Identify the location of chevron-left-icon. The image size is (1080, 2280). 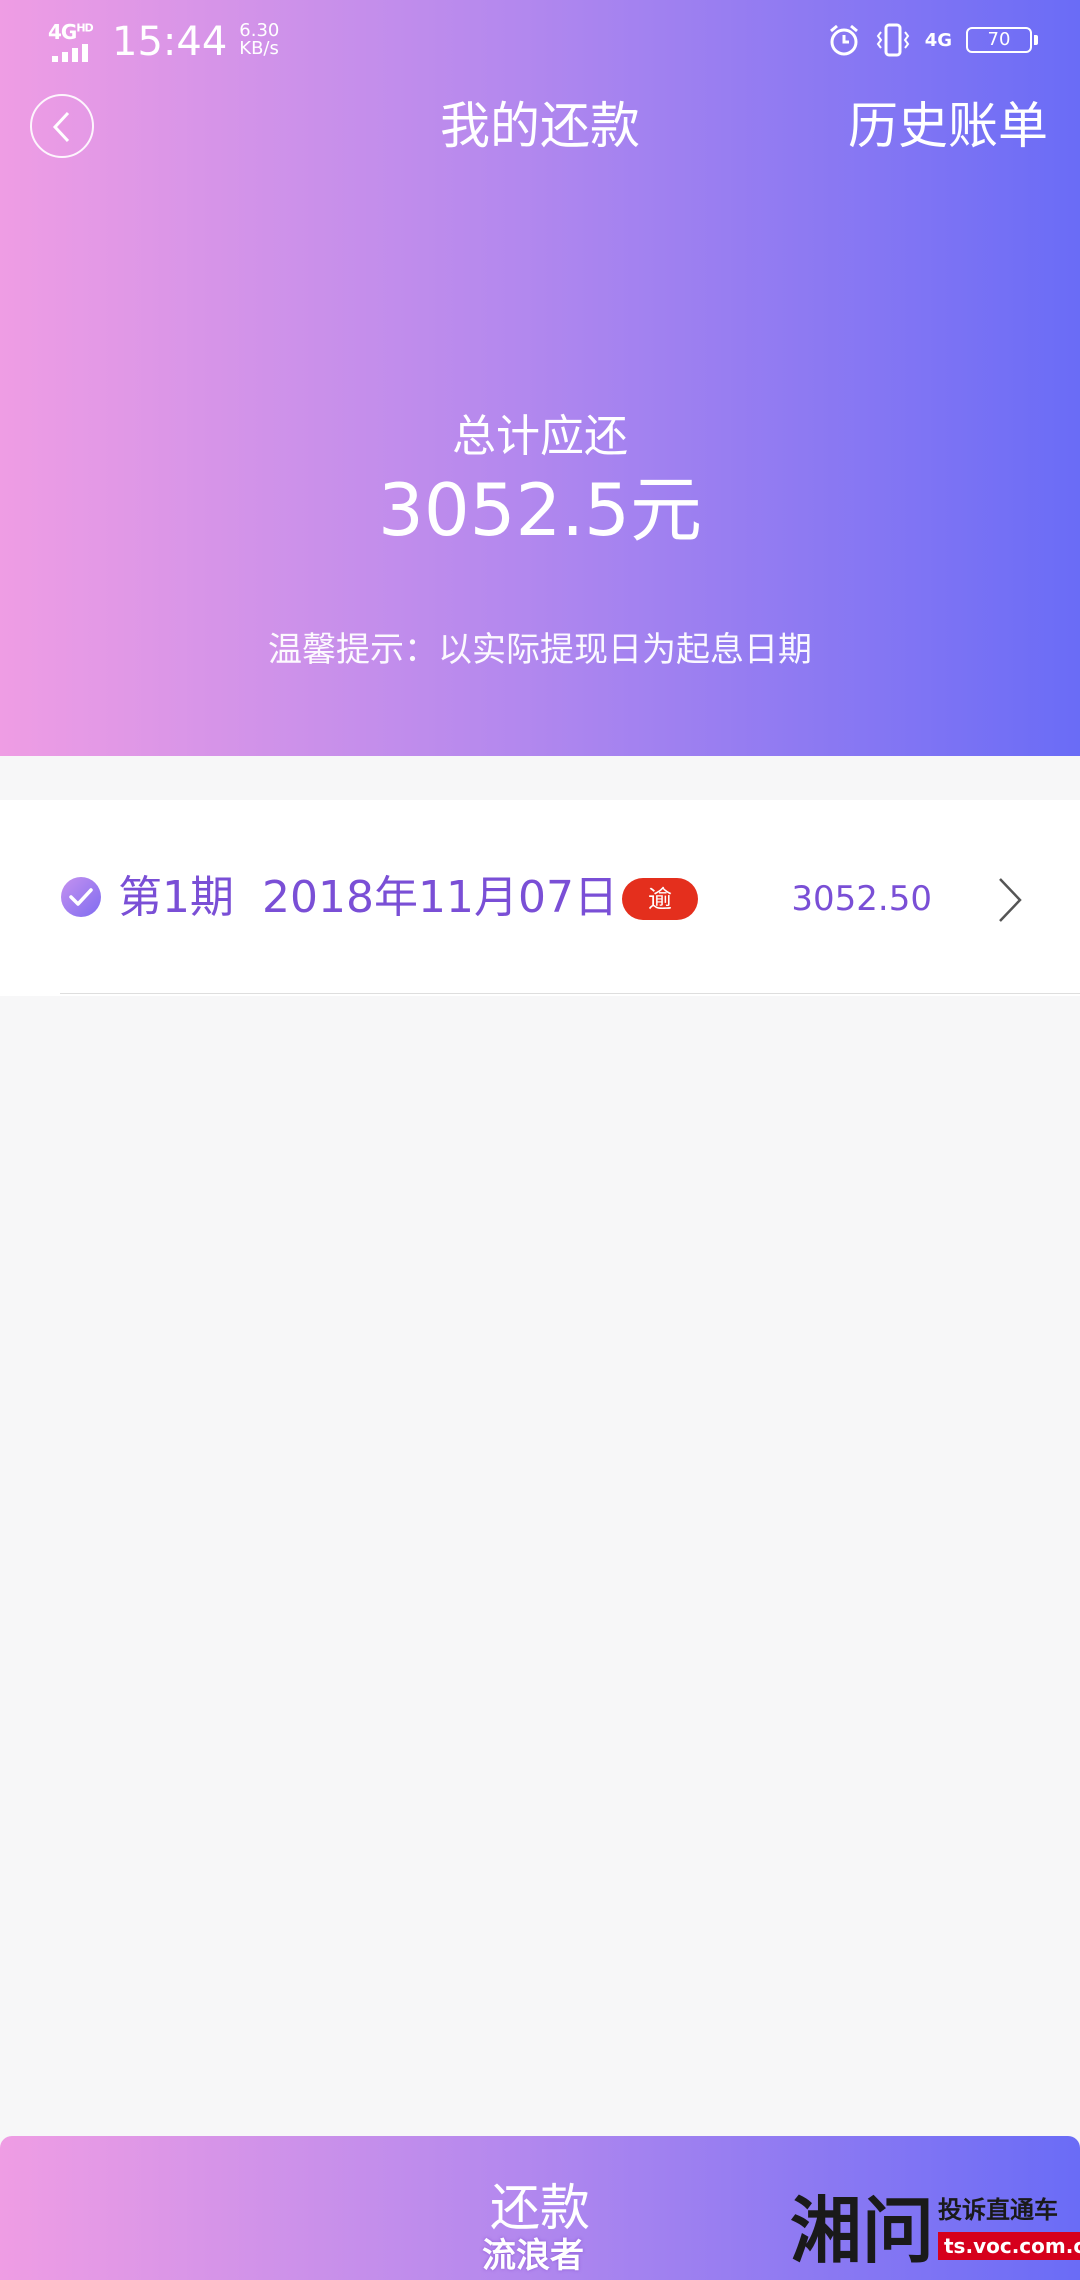
(61, 127).